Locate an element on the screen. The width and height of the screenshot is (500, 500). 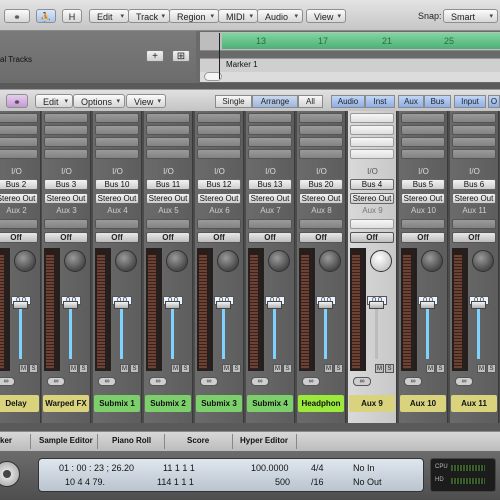
playhead is located at coordinates (219, 56).